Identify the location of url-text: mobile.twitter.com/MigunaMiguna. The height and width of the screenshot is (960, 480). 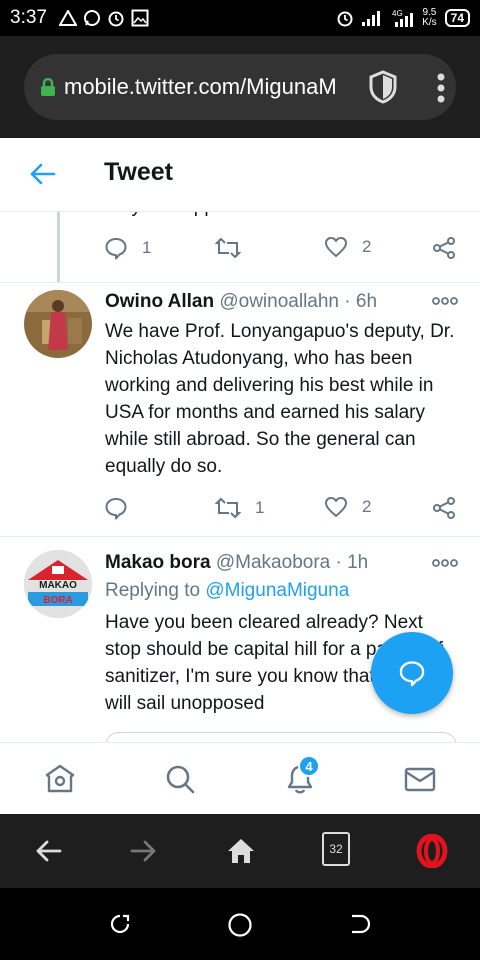
(200, 87).